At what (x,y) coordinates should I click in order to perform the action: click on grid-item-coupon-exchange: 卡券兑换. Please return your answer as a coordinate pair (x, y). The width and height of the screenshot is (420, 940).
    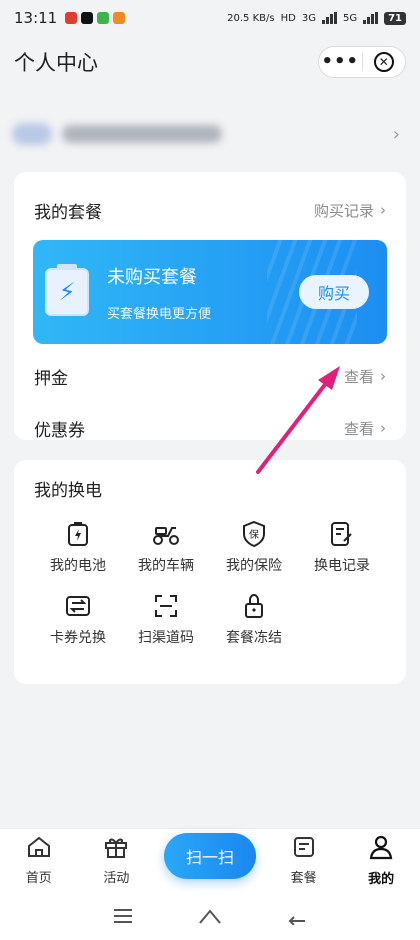
    Looking at the image, I should click on (78, 619).